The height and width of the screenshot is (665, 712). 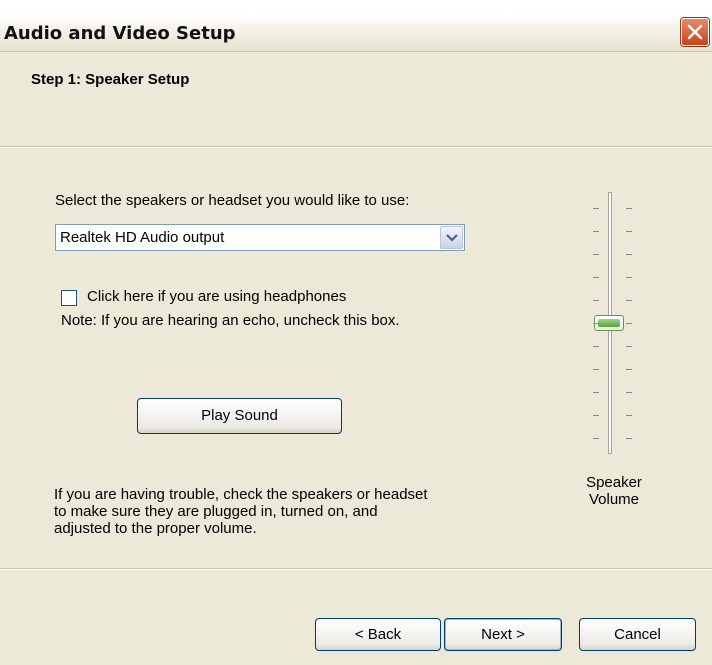 I want to click on window-title: Audio and Video Setup, so click(x=120, y=33).